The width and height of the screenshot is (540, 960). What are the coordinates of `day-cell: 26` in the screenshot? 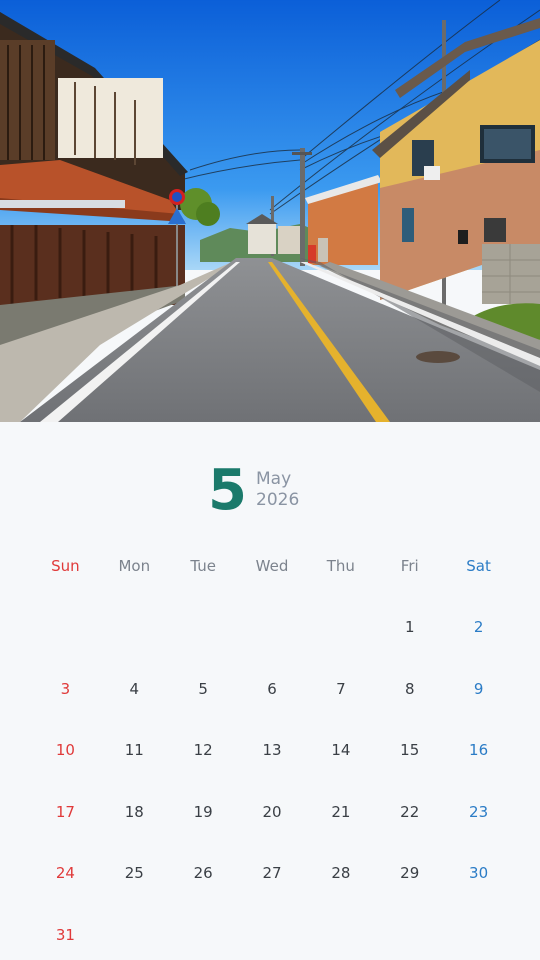 It's located at (203, 873).